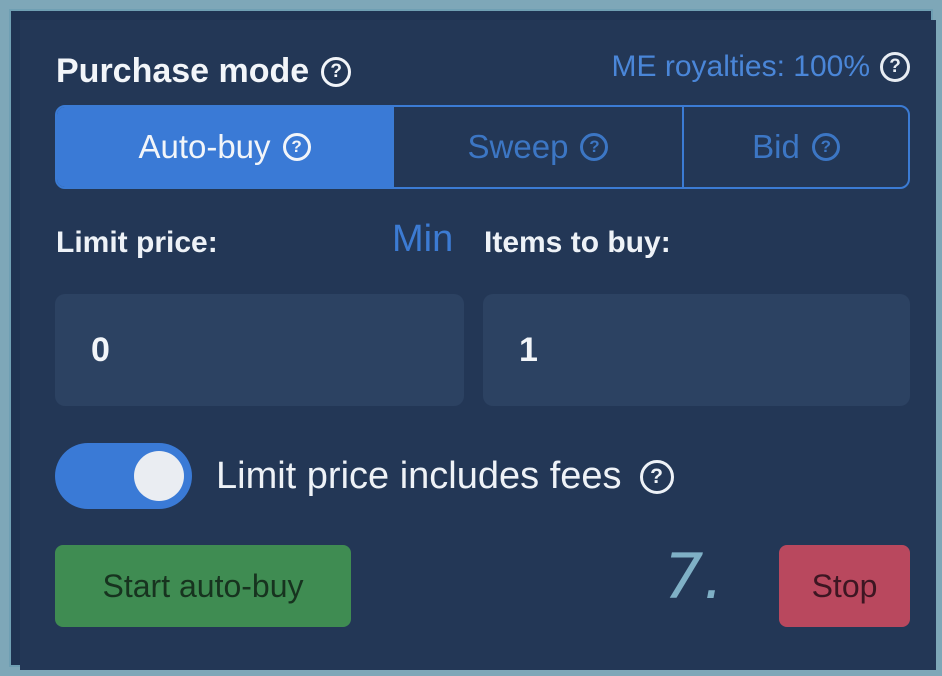  Describe the element at coordinates (776, 146) in the screenshot. I see `tab-bid-label: Bid` at that location.